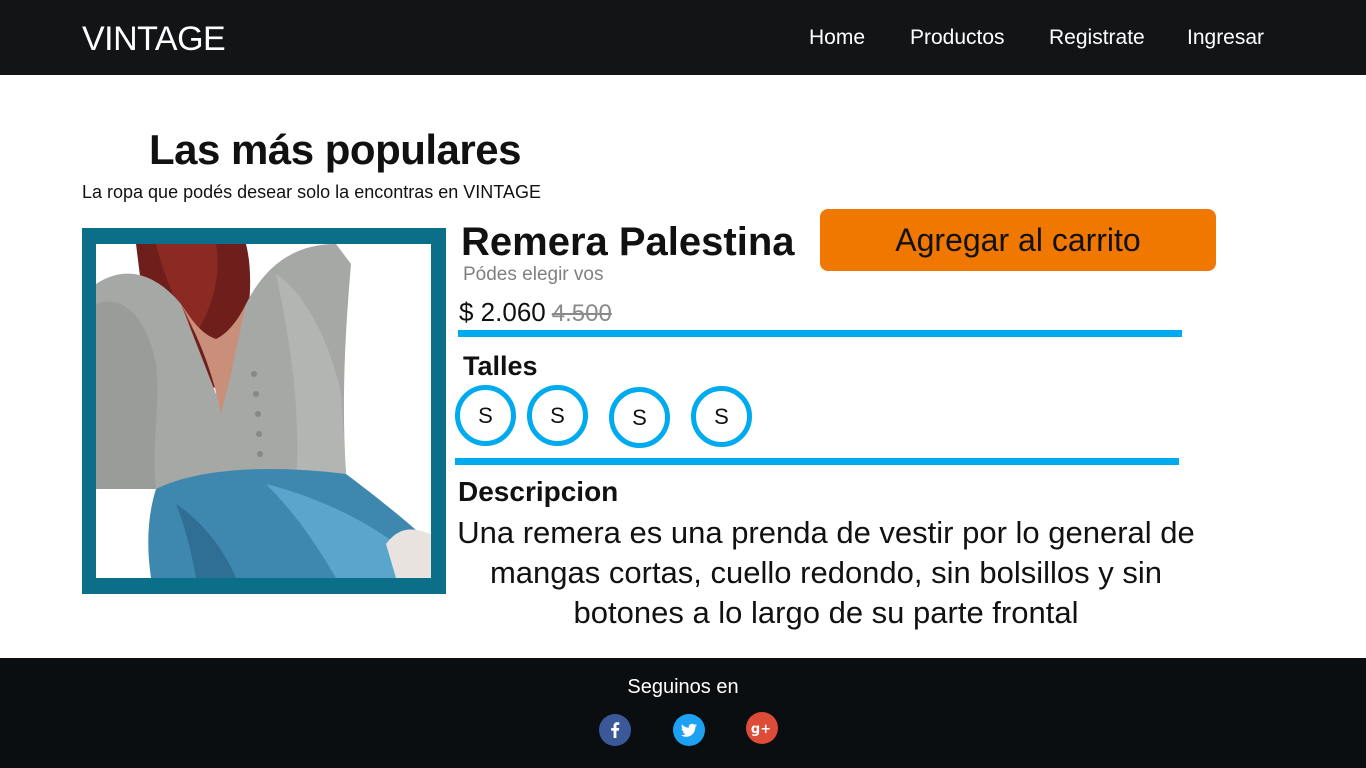  I want to click on site-footer: Seguinos en g+, so click(683, 713).